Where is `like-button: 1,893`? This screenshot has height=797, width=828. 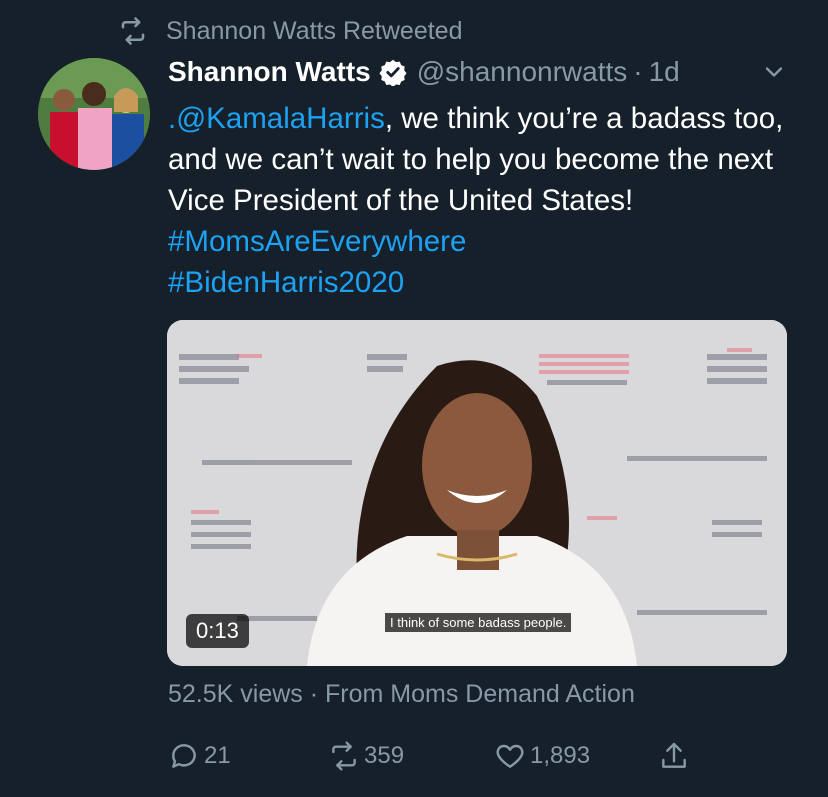 like-button: 1,893 is located at coordinates (542, 756).